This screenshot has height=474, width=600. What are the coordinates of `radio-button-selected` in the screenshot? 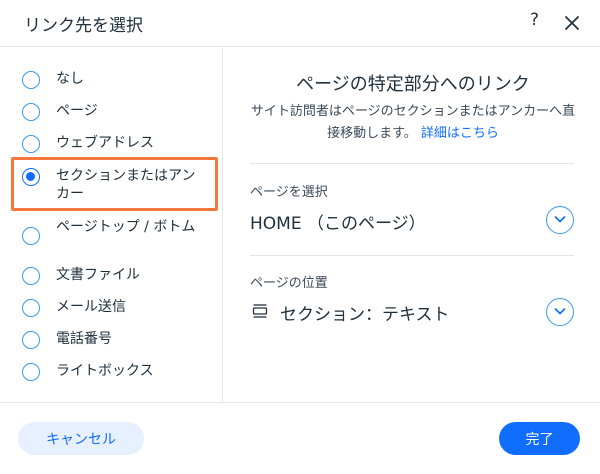 It's located at (31, 177).